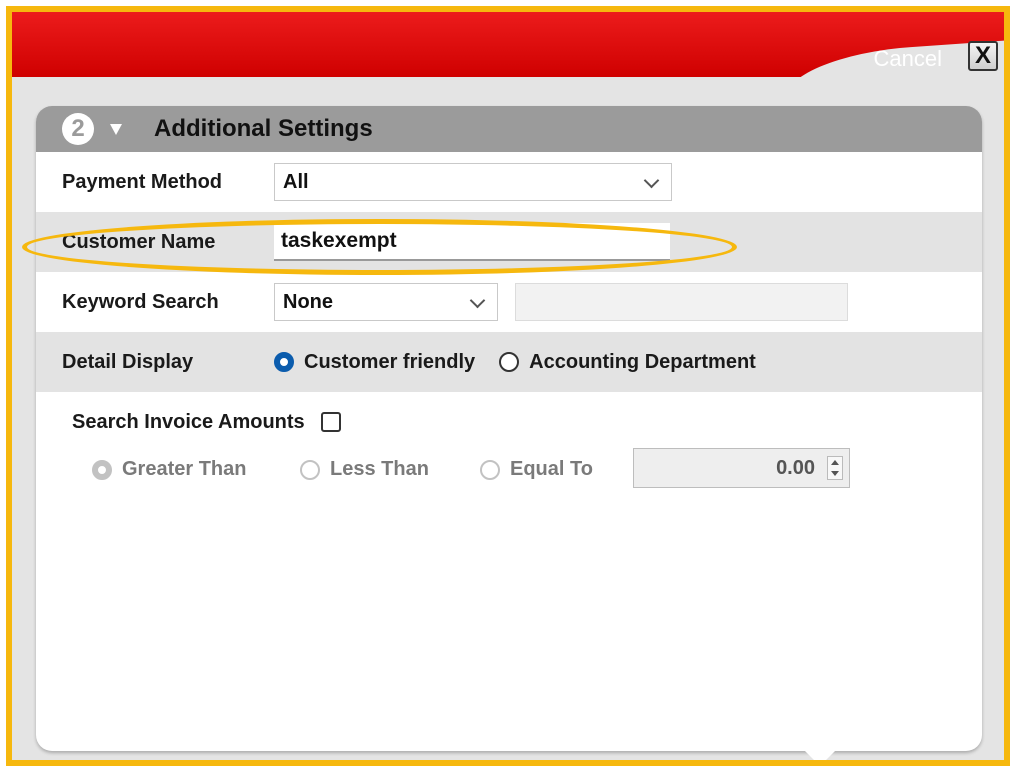  I want to click on customer-name-input: taskexempt, so click(472, 242).